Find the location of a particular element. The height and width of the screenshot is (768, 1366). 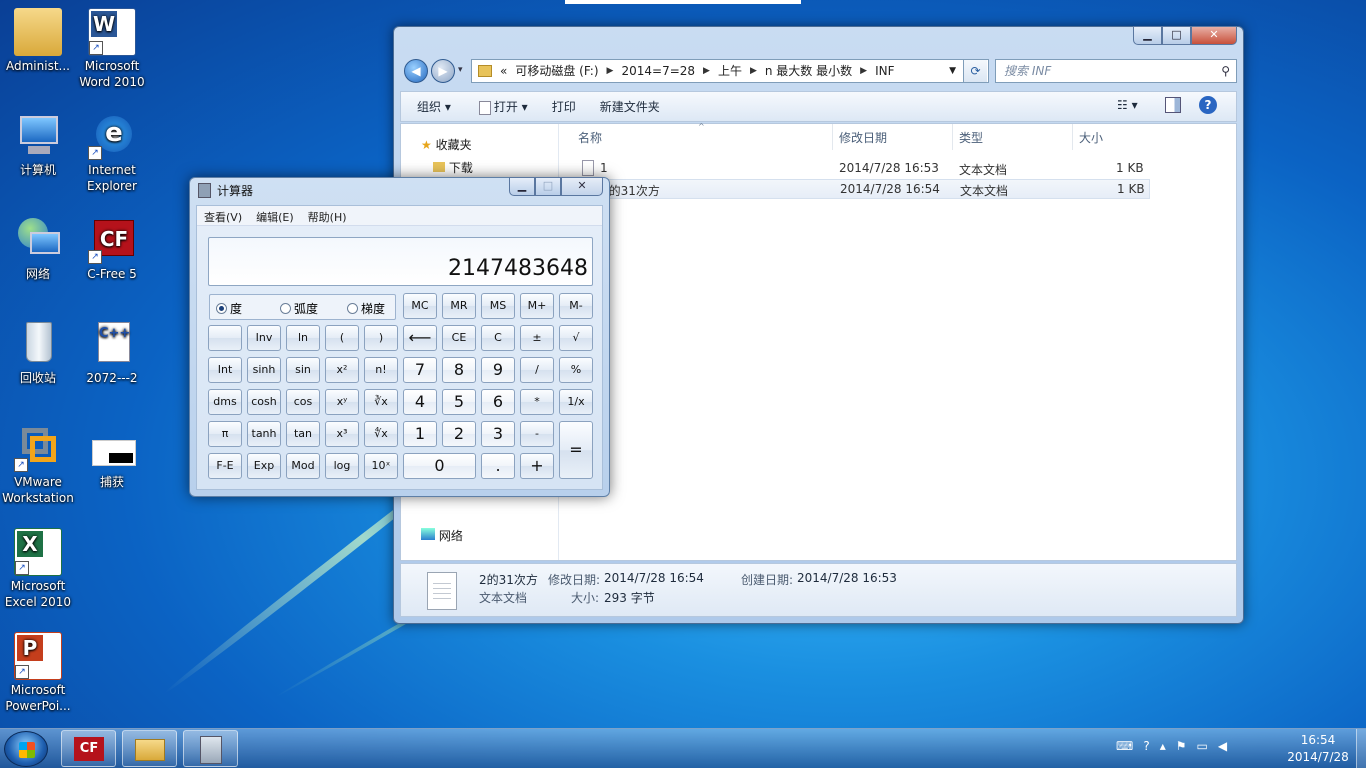

desktop-icon-recycle-bin: 回收站 is located at coordinates (38, 353).